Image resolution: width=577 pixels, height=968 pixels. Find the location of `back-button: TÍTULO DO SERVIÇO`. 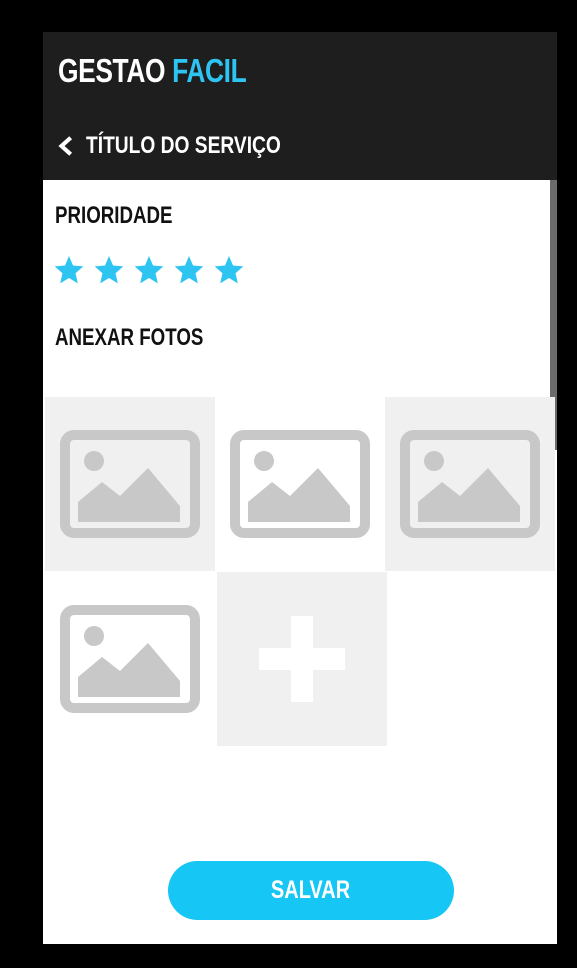

back-button: TÍTULO DO SERVIÇO is located at coordinates (193, 146).